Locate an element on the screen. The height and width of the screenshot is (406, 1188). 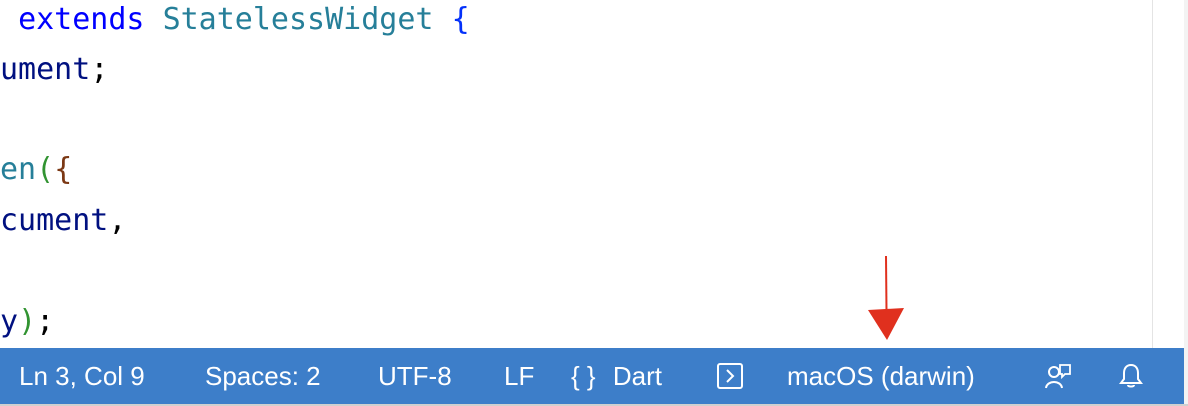
encoding-setting: UTF-8 is located at coordinates (415, 376).